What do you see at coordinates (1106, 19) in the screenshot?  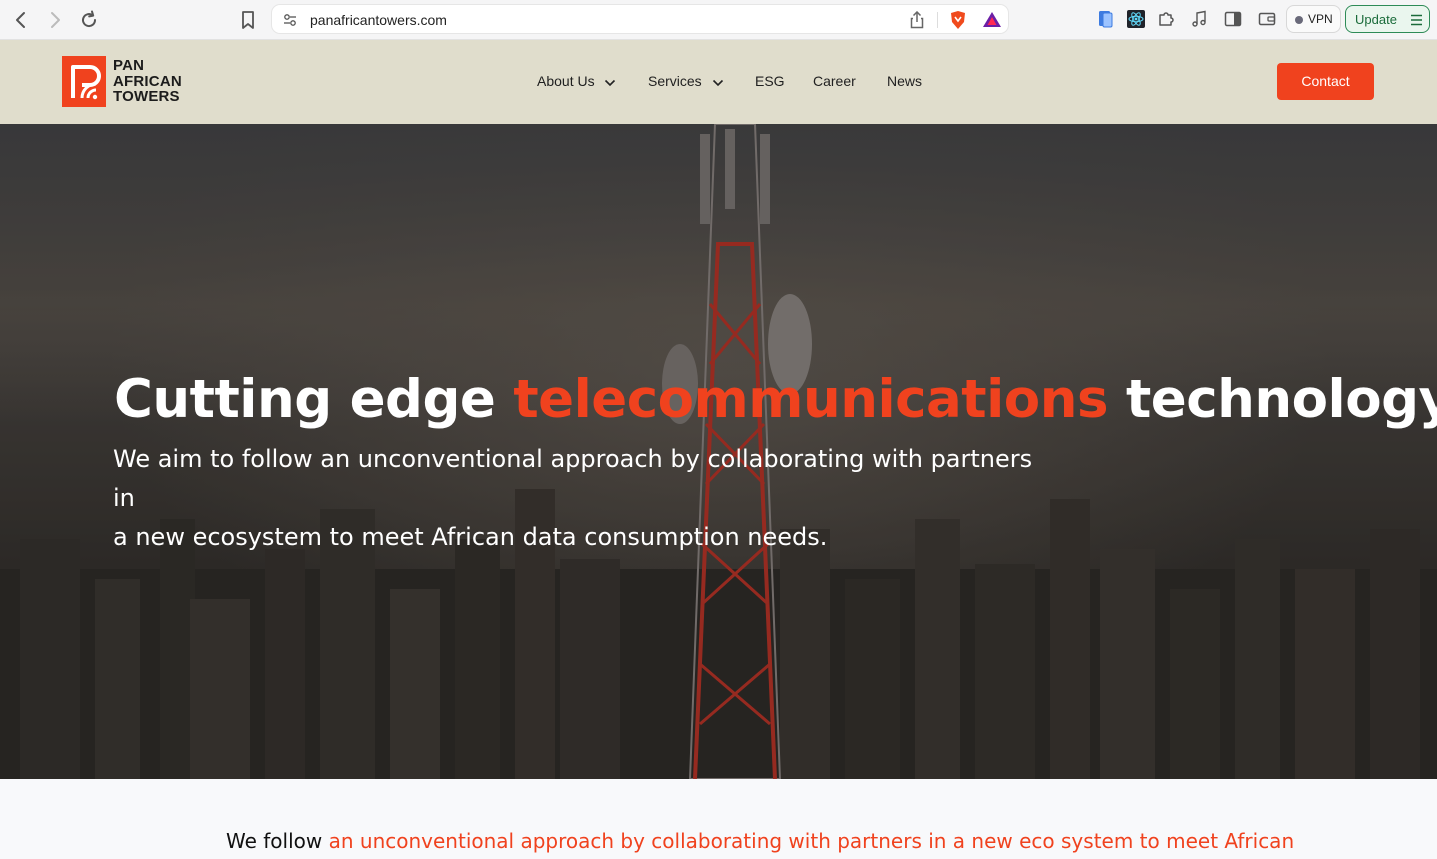 I see `wallet-extension-icon` at bounding box center [1106, 19].